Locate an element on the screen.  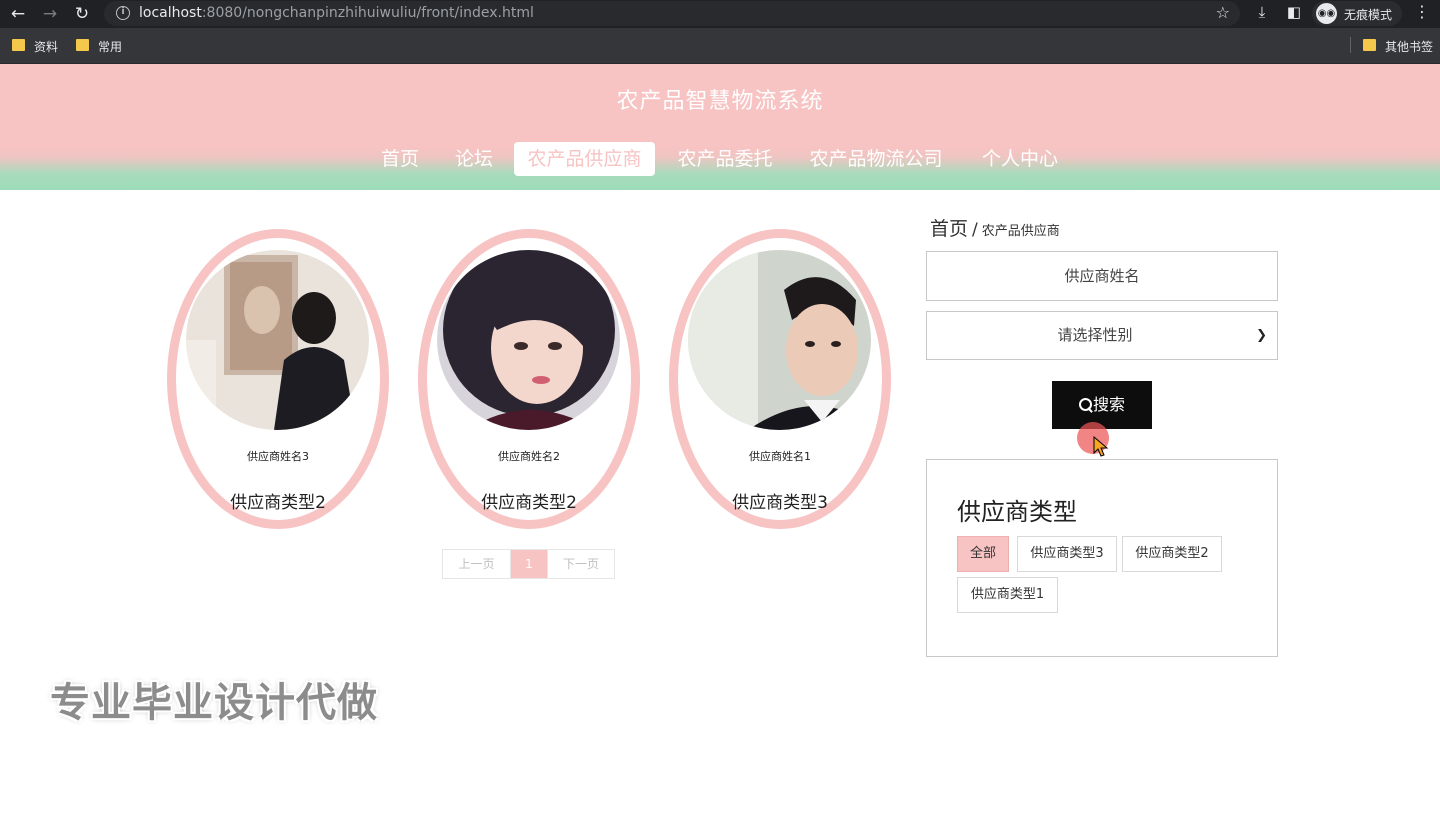
type-chip-1: 供应商类型1 is located at coordinates (1007, 595).